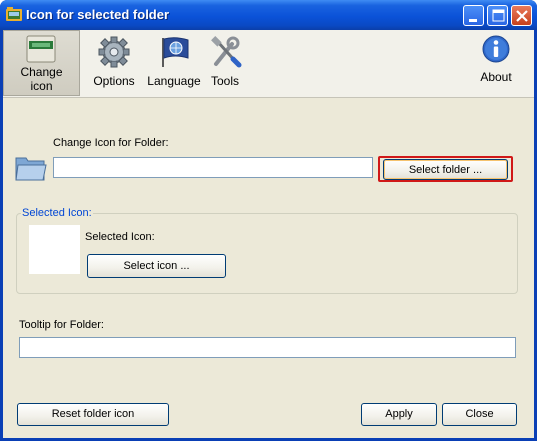  Describe the element at coordinates (473, 15) in the screenshot. I see `minimize-button` at that location.